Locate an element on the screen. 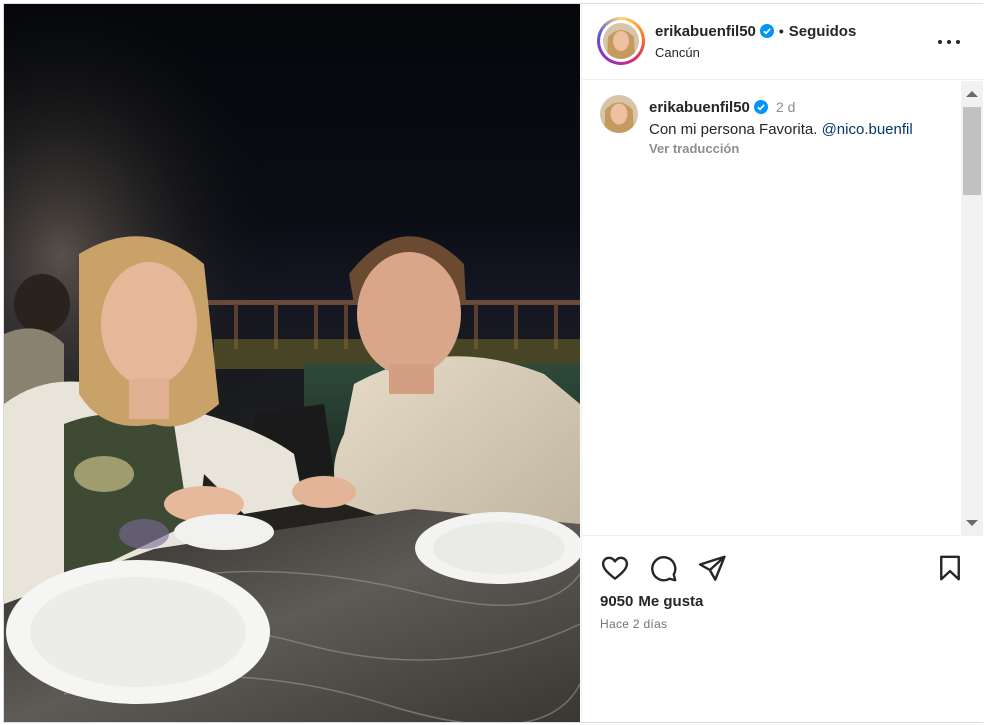  action-bar is located at coordinates (783, 567).